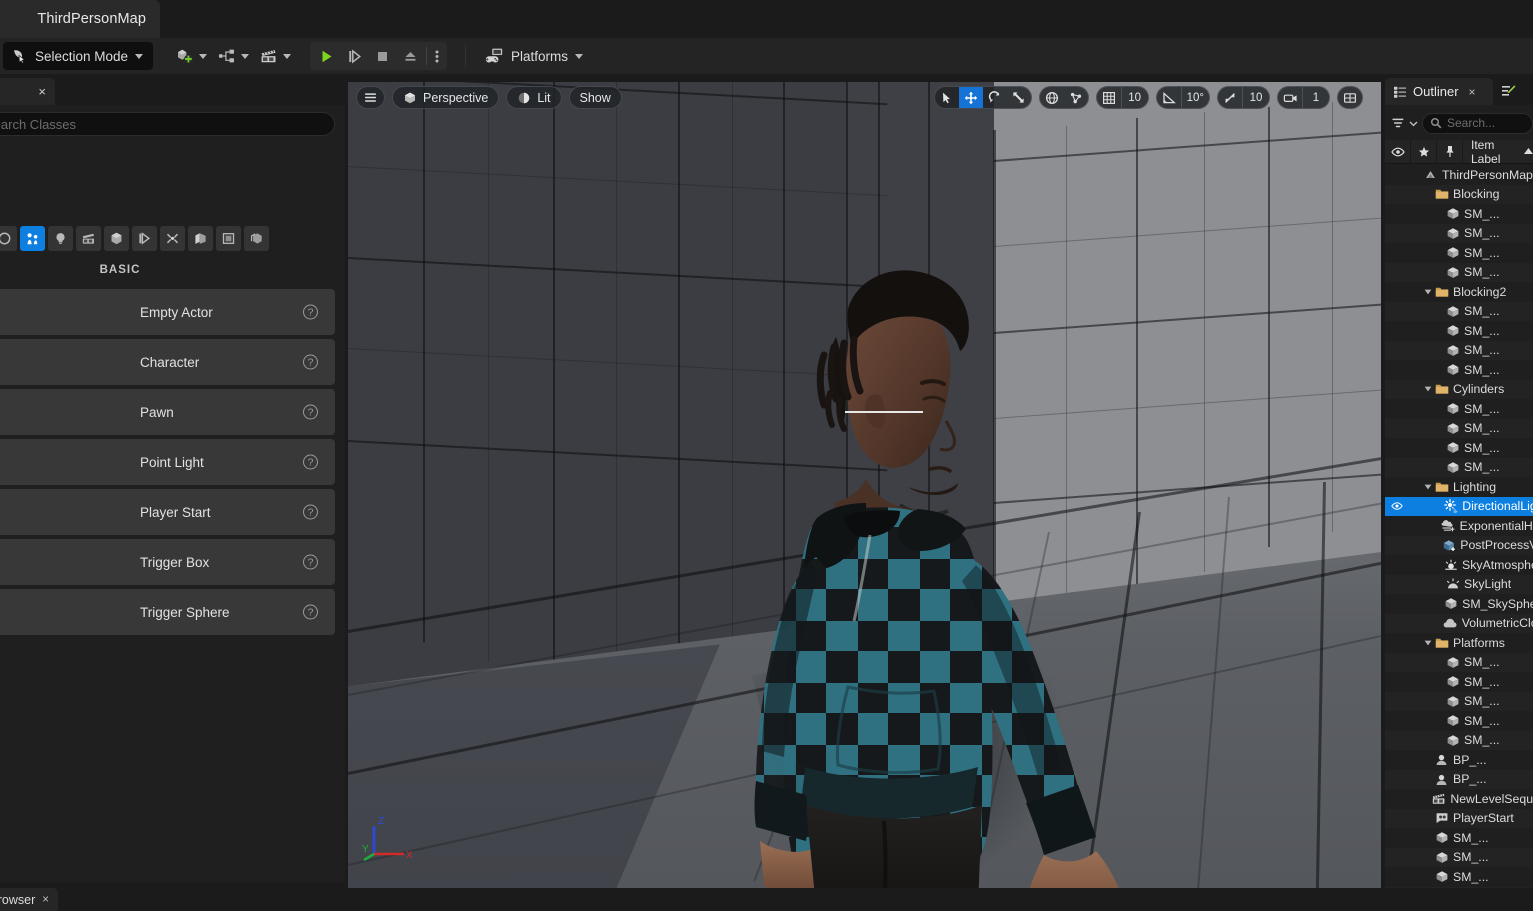  I want to click on place-actors-search-input: Search Classes, so click(167, 124).